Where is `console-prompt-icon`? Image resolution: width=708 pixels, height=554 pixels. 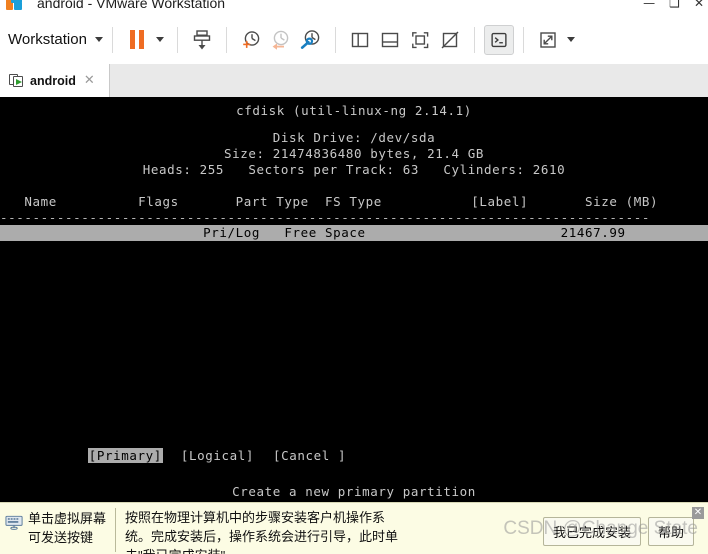
console-prompt-icon is located at coordinates (499, 39).